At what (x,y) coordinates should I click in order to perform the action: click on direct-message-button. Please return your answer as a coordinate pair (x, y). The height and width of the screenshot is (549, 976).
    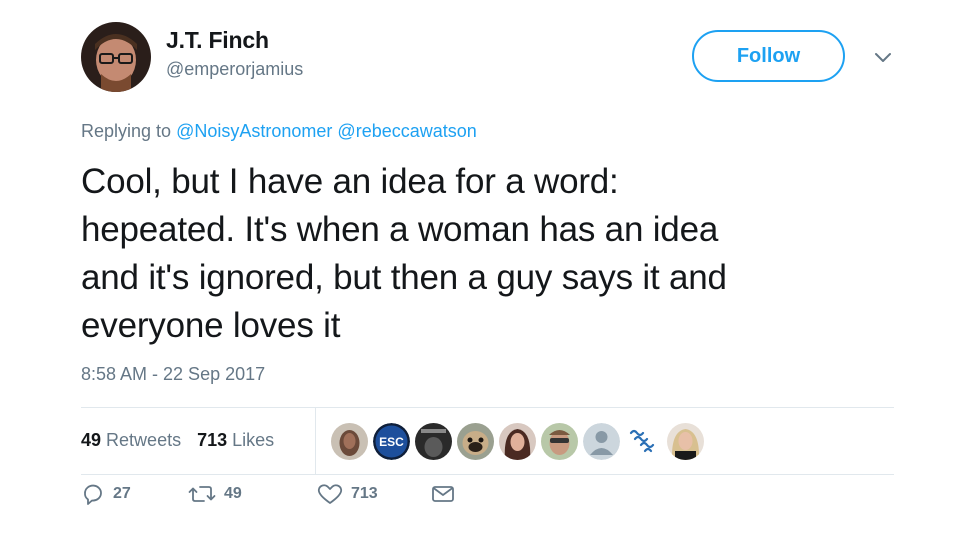
    Looking at the image, I should click on (443, 494).